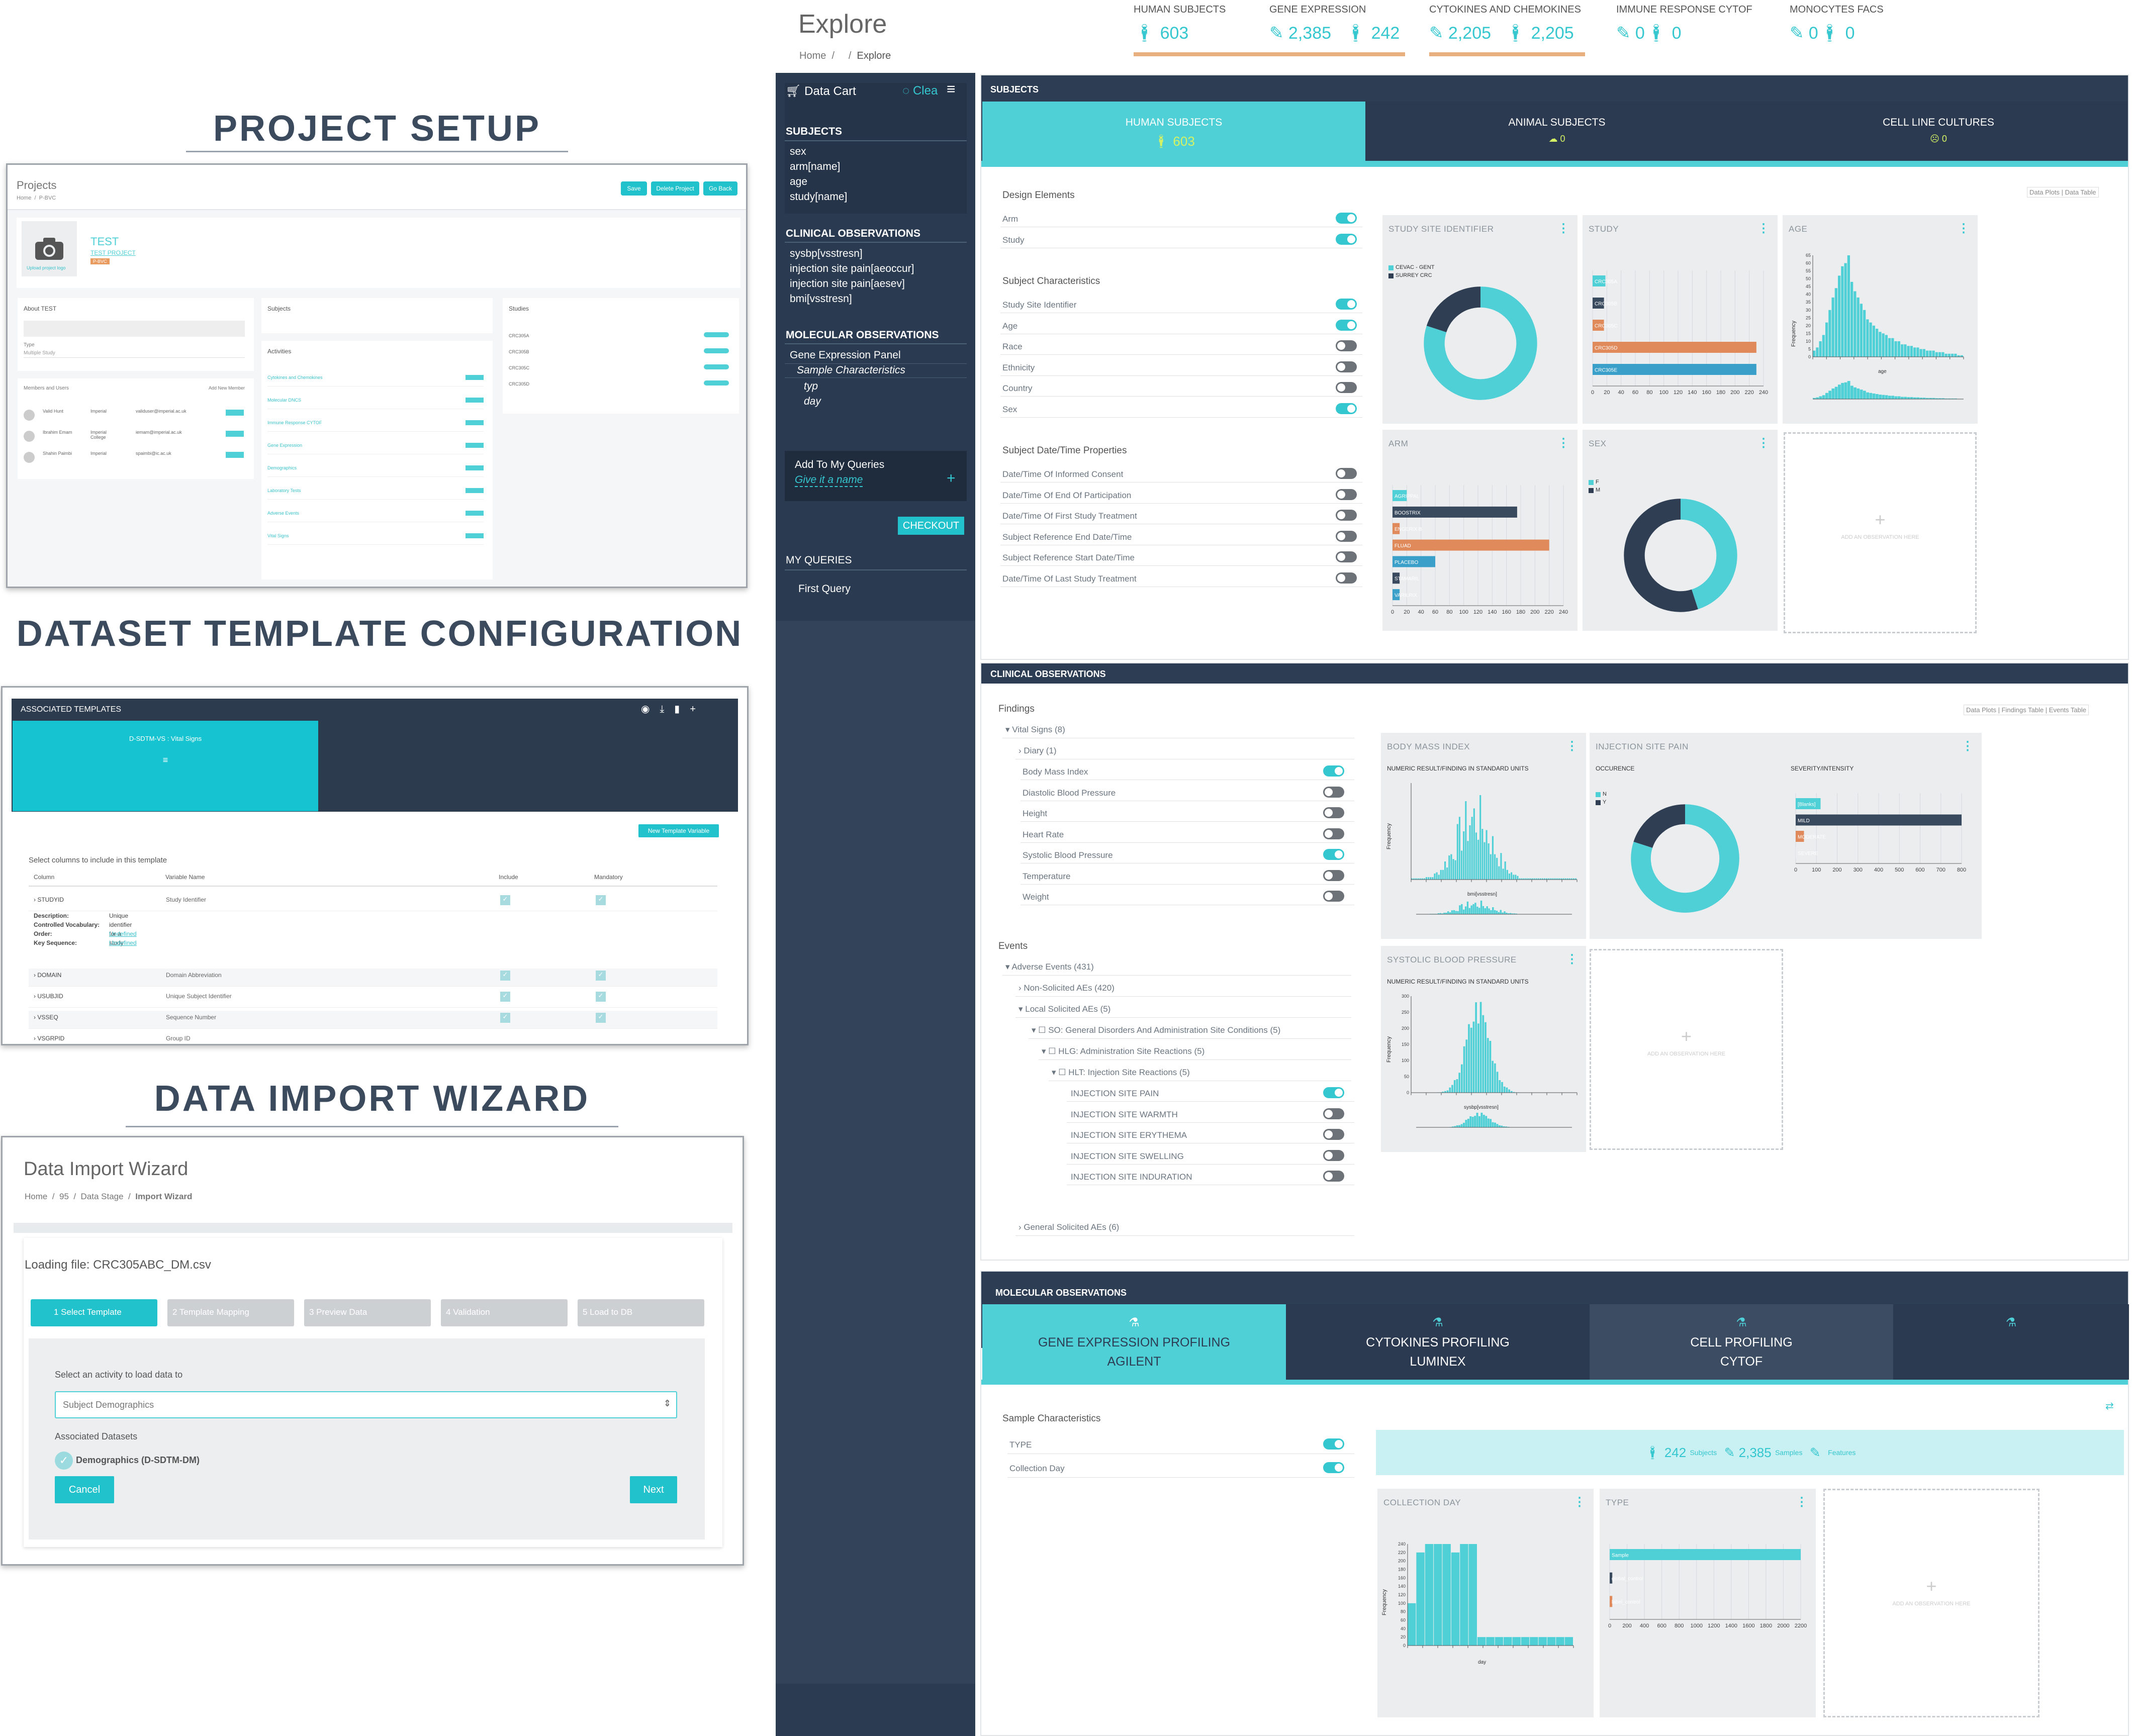  Describe the element at coordinates (1741, 1342) in the screenshot. I see `tab-cell-profiling: ⚗︎ CELL PROFILING CYTOF` at that location.